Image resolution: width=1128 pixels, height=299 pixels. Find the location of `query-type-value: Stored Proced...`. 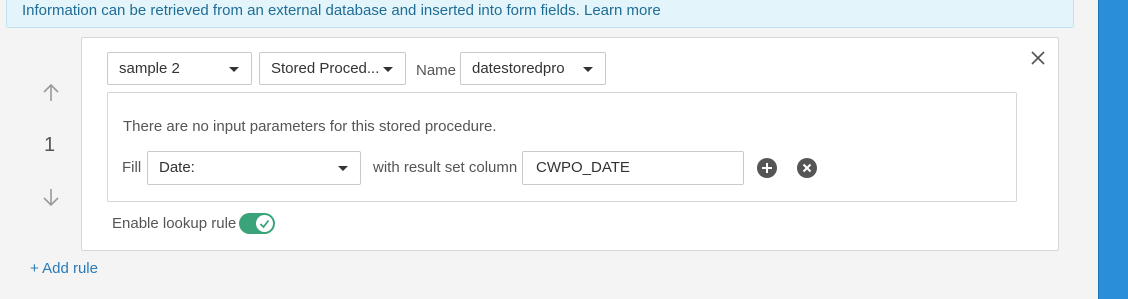

query-type-value: Stored Proced... is located at coordinates (325, 68).